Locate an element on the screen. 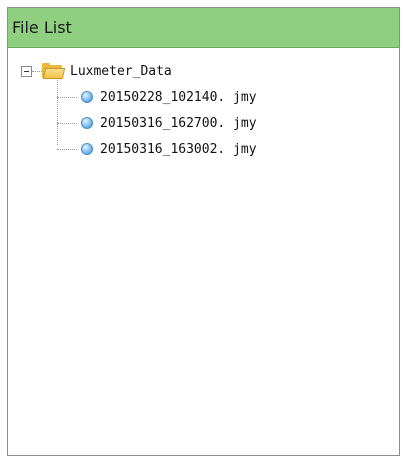  collapse-toggle-icon is located at coordinates (26, 71).